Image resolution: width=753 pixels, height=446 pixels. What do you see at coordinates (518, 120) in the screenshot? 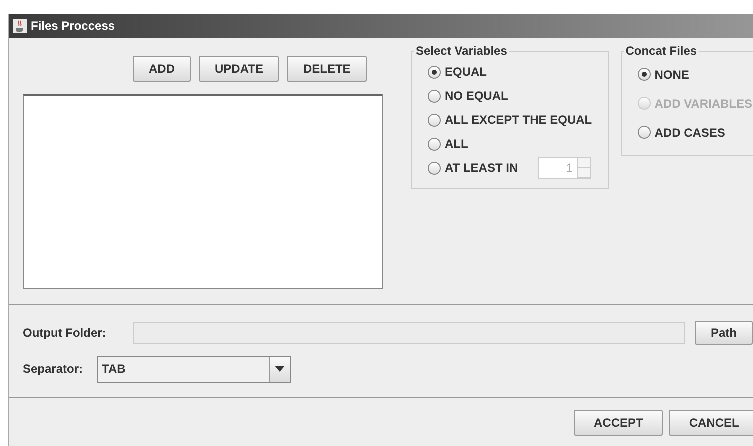
I see `radio-label: ALL EXCEPT THE EQUAL` at bounding box center [518, 120].